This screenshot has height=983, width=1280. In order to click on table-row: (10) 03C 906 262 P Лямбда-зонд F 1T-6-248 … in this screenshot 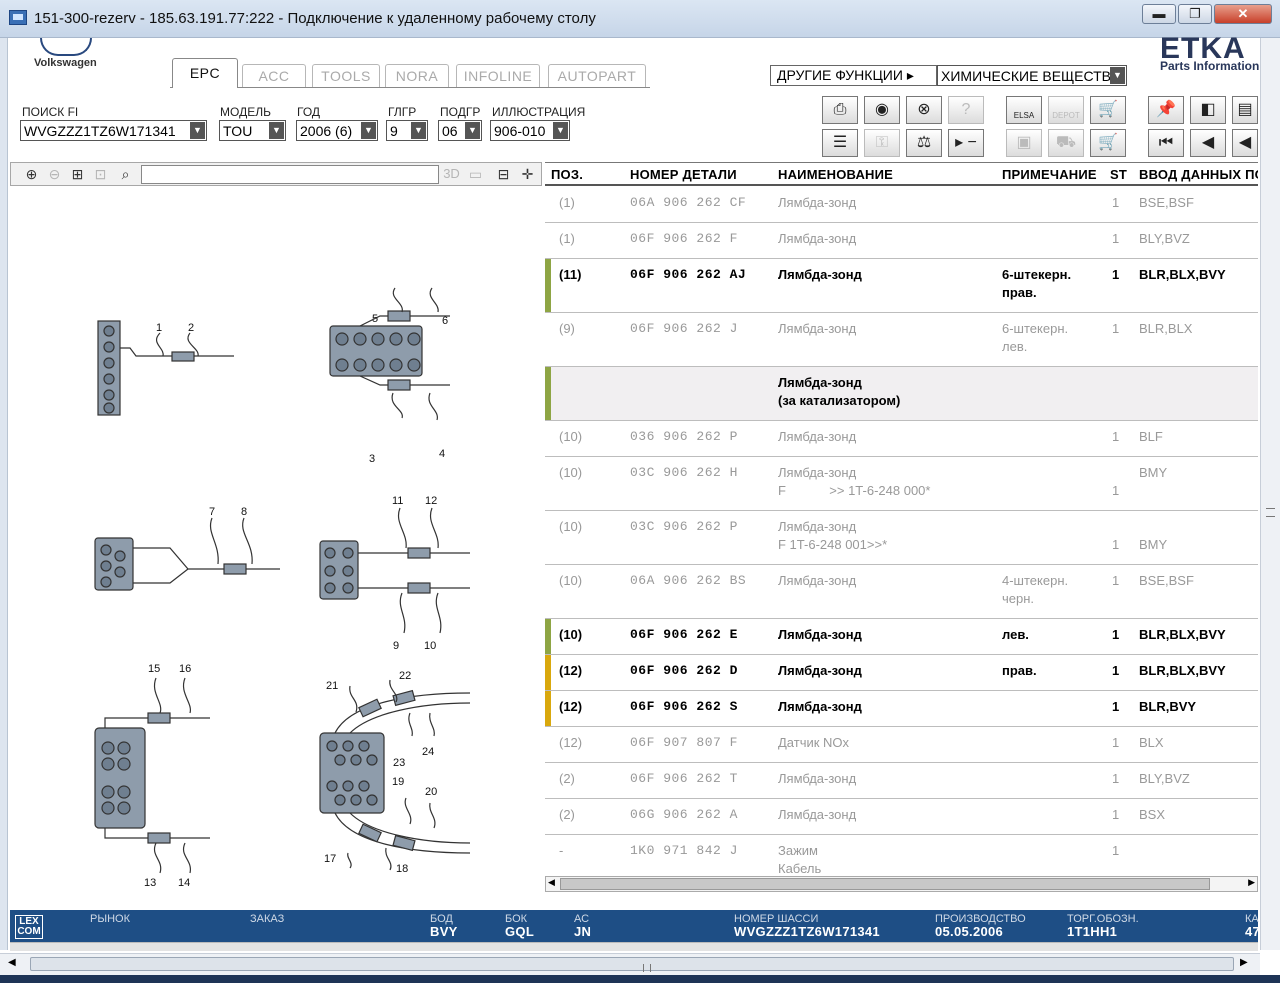, I will do `click(901, 538)`.